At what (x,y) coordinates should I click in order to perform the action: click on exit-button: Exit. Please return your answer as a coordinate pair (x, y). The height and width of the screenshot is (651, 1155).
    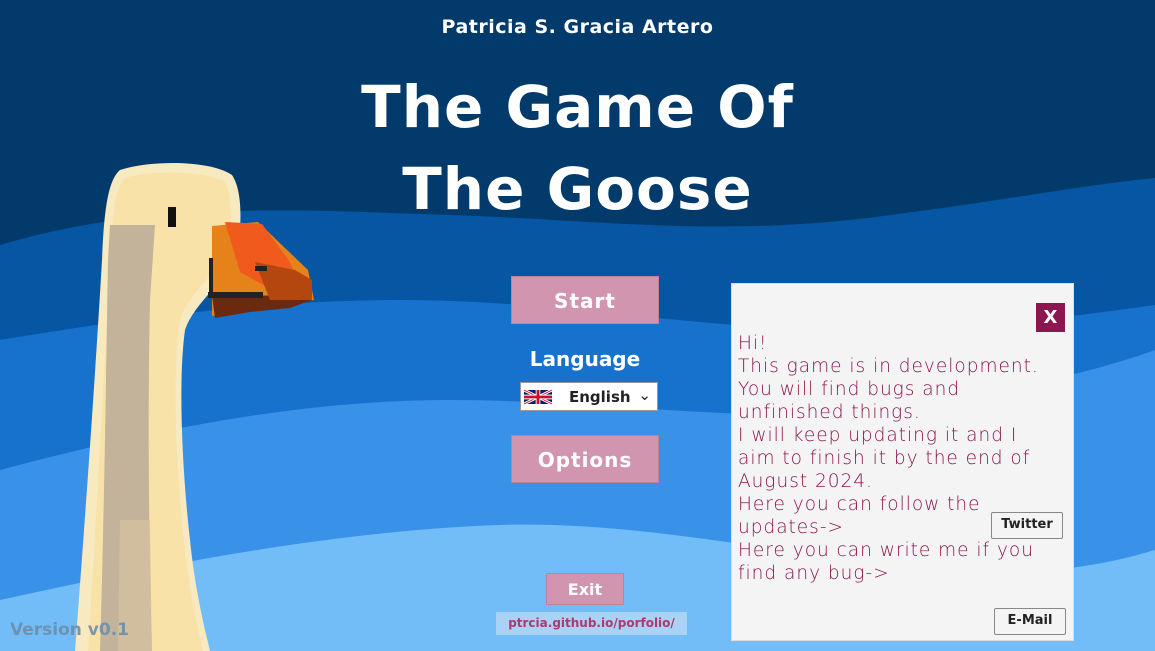
    Looking at the image, I should click on (585, 589).